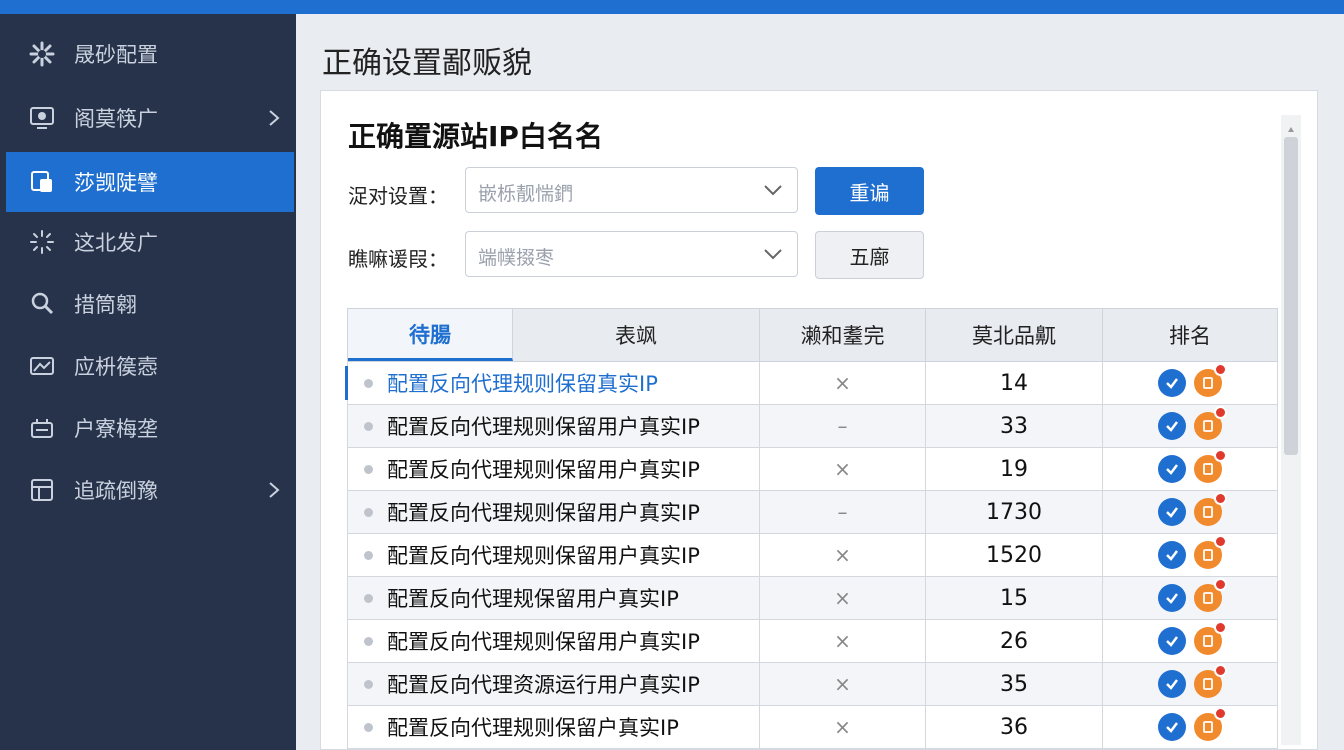 This screenshot has width=1344, height=750. Describe the element at coordinates (1291, 296) in the screenshot. I see `scrollbar-thumb` at that location.